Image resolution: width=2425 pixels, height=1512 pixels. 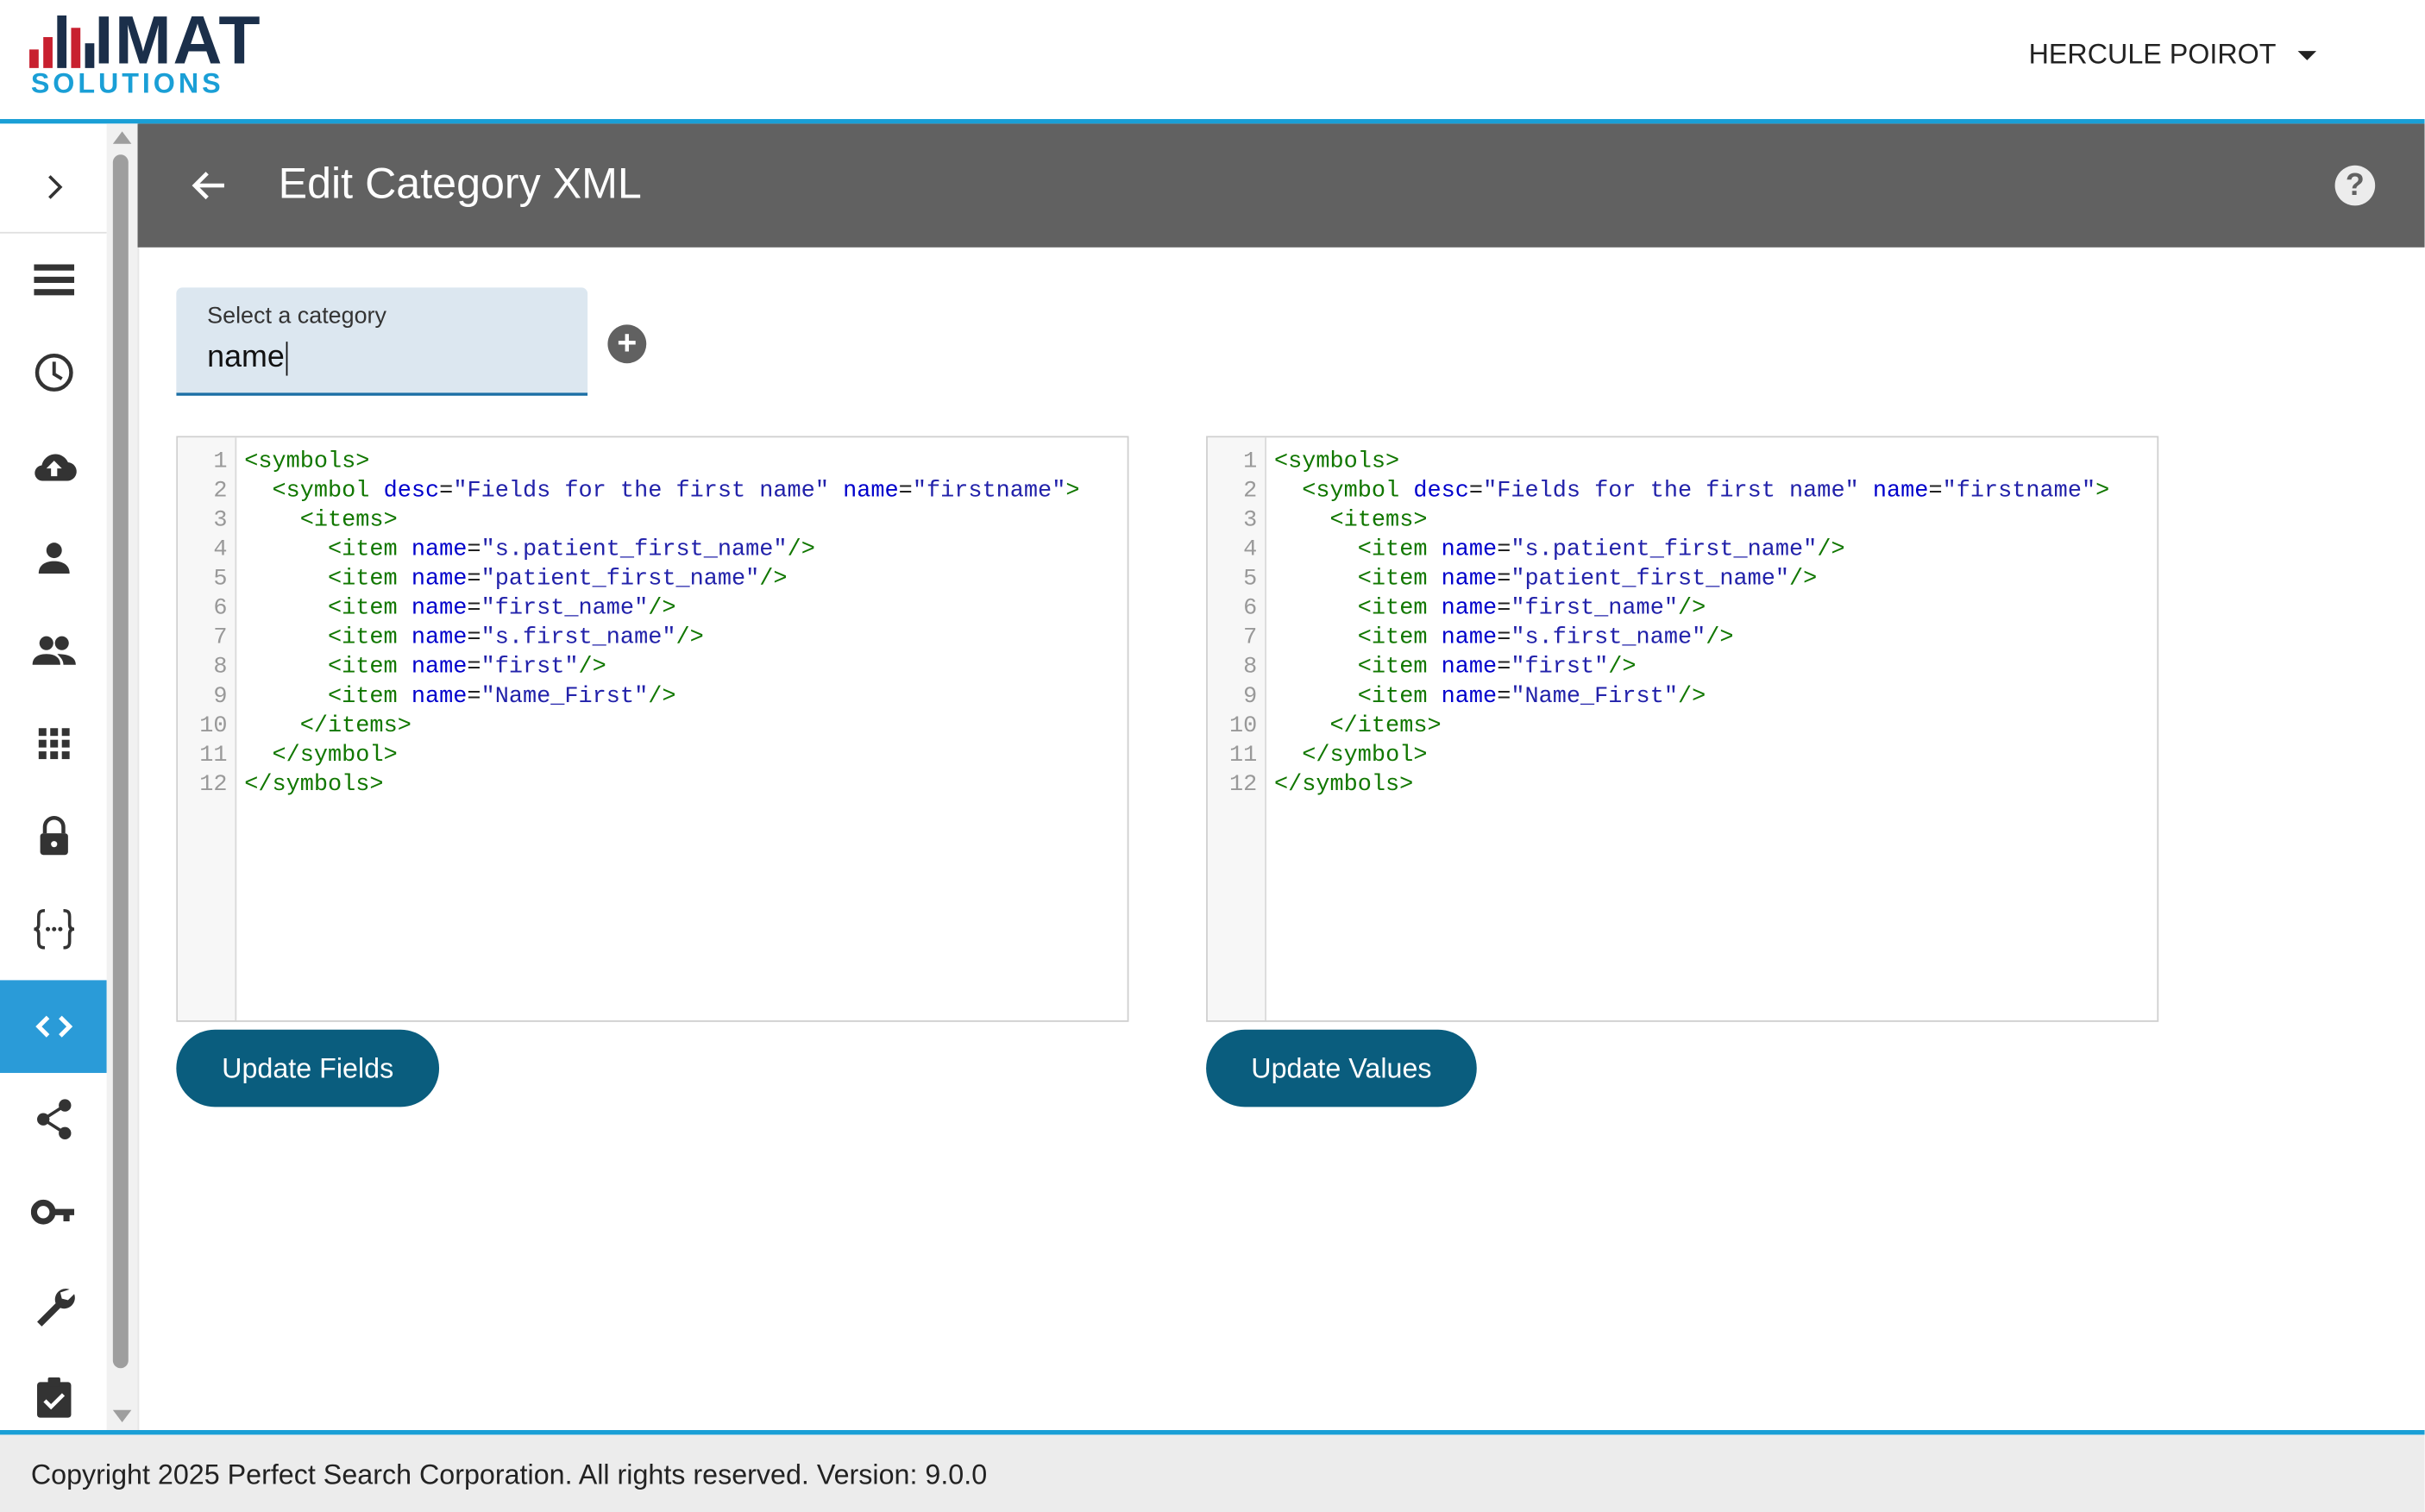 What do you see at coordinates (62, 41) in the screenshot?
I see `logo-bars-icon` at bounding box center [62, 41].